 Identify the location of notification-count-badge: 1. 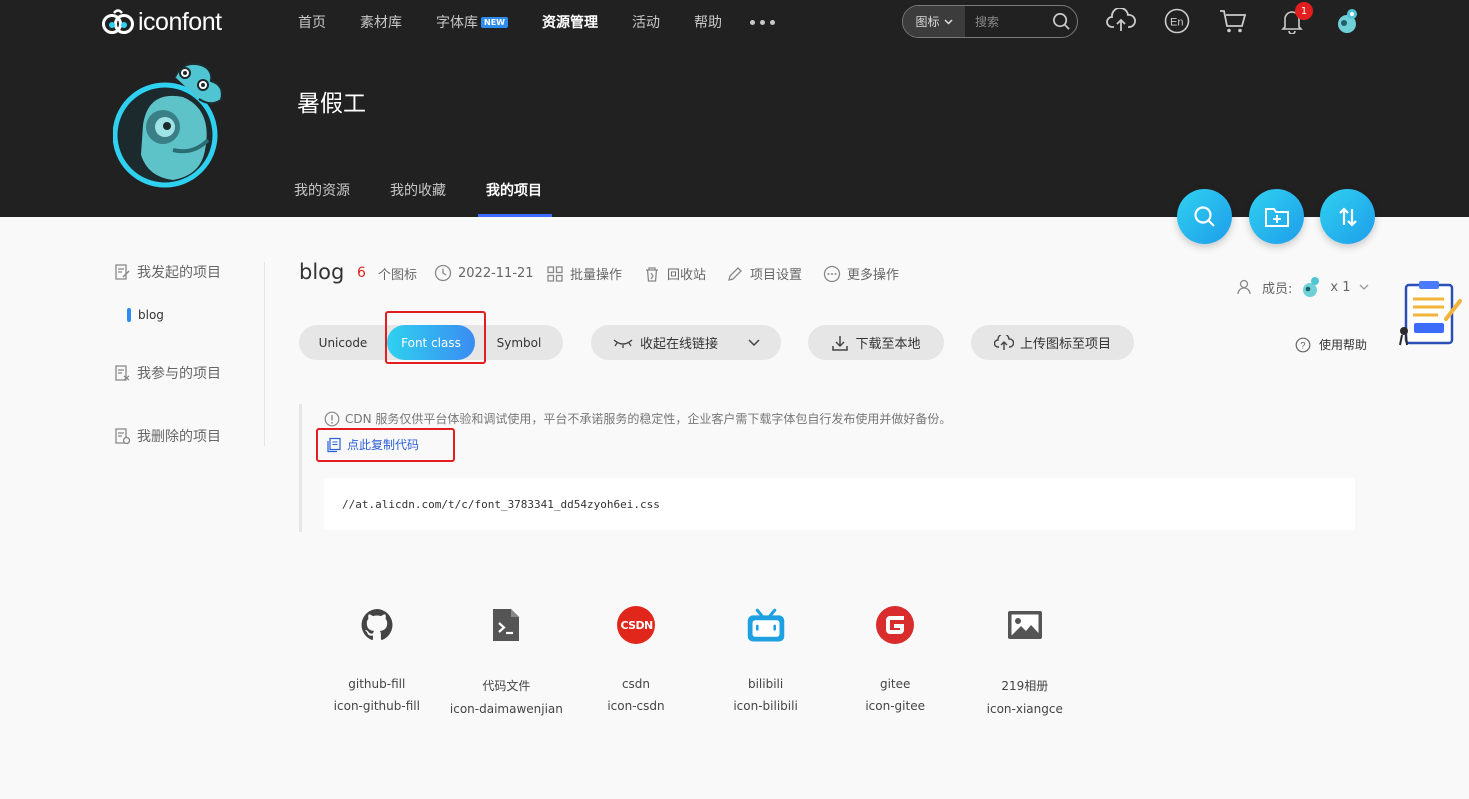
(1304, 11).